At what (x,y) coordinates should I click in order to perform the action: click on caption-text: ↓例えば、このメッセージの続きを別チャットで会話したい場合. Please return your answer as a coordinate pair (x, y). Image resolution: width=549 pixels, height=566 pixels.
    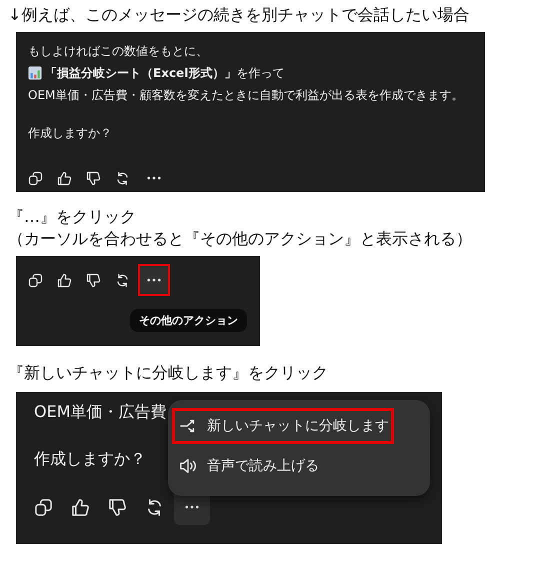
    Looking at the image, I should click on (239, 15).